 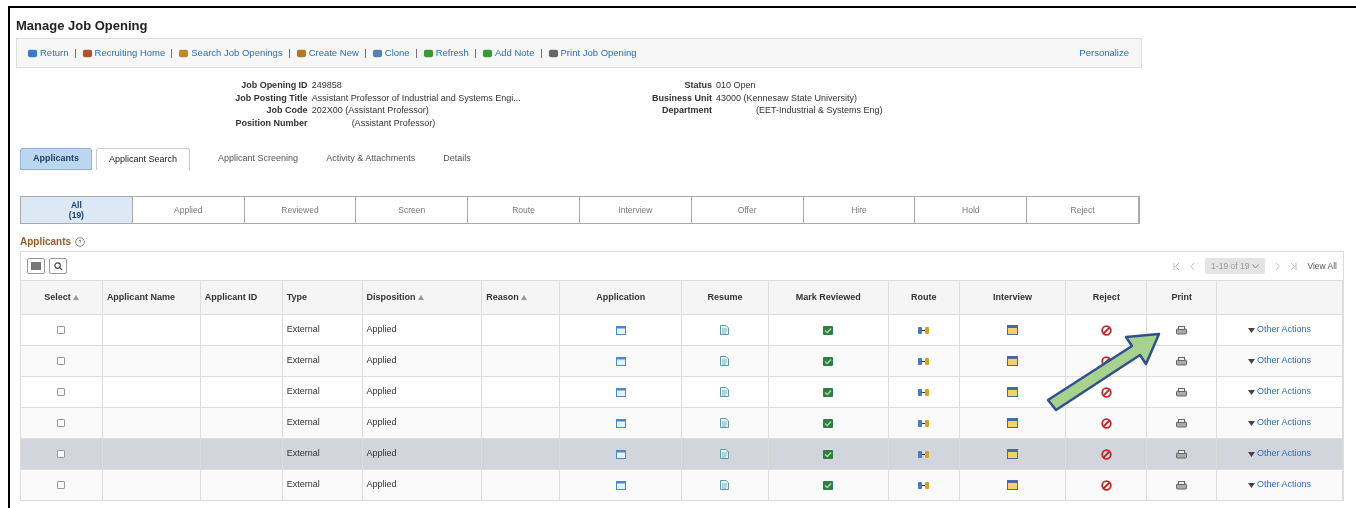 I want to click on field-value: 249858, so click(x=327, y=85).